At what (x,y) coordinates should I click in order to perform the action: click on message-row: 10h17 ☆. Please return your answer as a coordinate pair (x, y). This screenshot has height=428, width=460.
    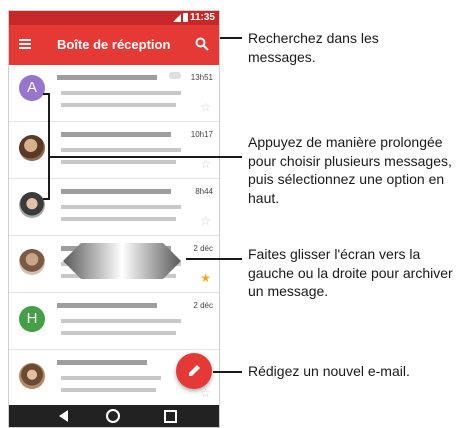
    Looking at the image, I should click on (114, 150).